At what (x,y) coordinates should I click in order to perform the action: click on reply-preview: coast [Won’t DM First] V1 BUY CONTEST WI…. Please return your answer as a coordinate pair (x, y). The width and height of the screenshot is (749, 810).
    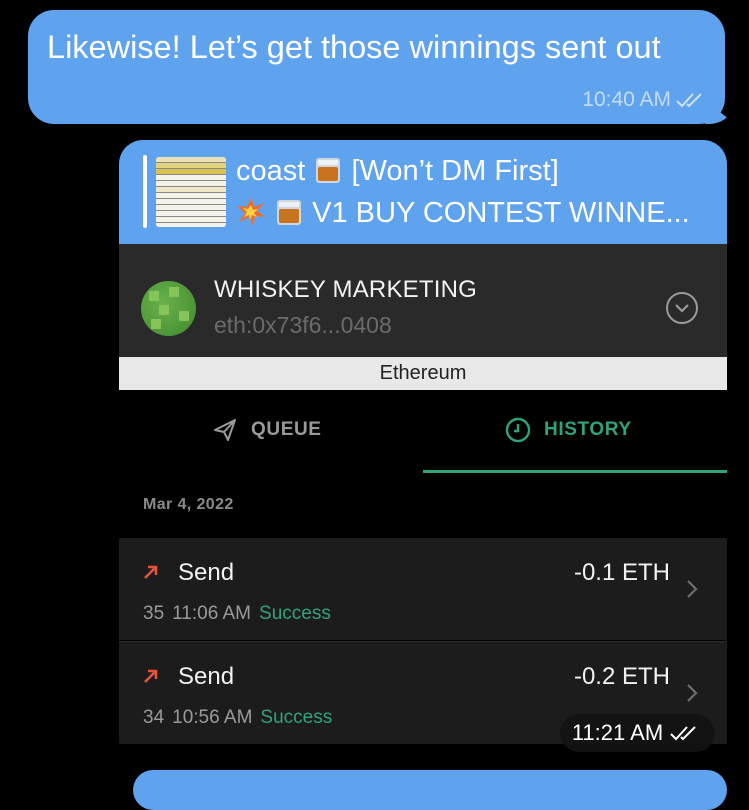
    Looking at the image, I should click on (423, 192).